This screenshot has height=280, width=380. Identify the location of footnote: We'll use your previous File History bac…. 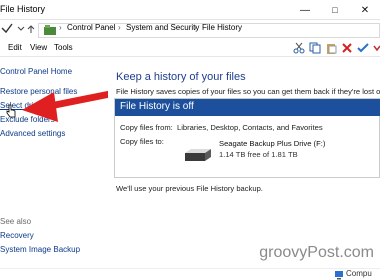
(189, 188).